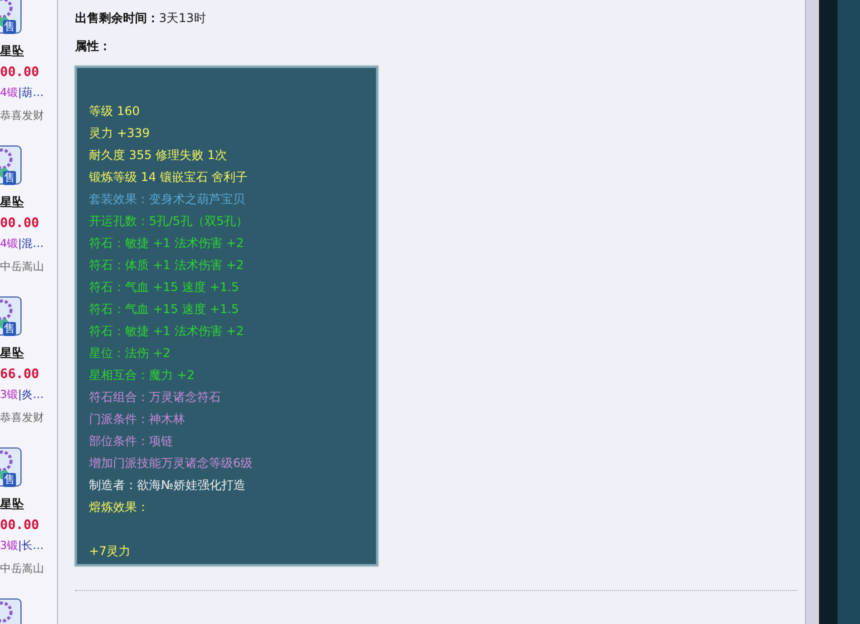 The width and height of the screenshot is (860, 624). What do you see at coordinates (182, 18) in the screenshot?
I see `sale-time-value: 3天13时` at bounding box center [182, 18].